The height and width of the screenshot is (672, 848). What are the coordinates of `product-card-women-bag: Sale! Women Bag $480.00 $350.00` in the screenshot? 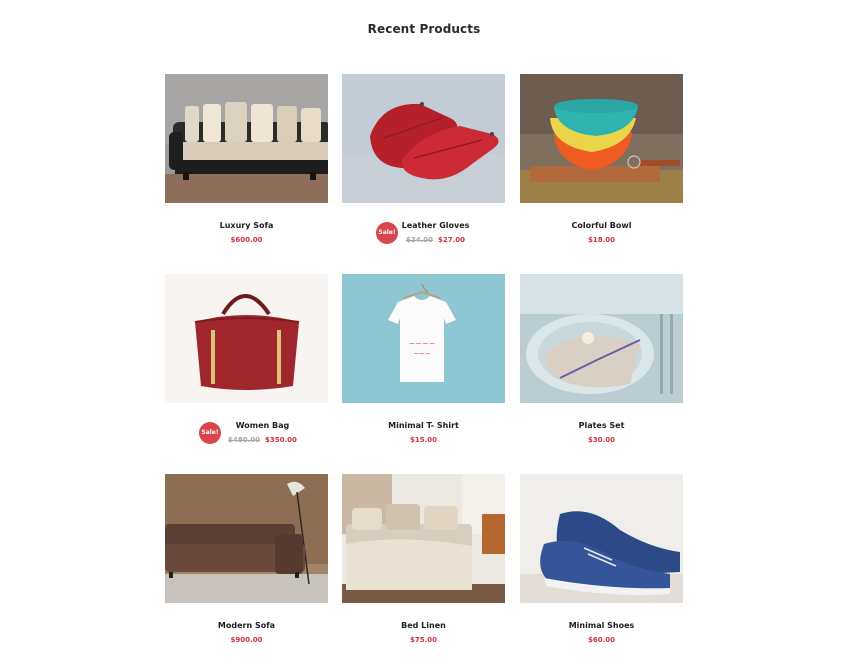 It's located at (246, 364).